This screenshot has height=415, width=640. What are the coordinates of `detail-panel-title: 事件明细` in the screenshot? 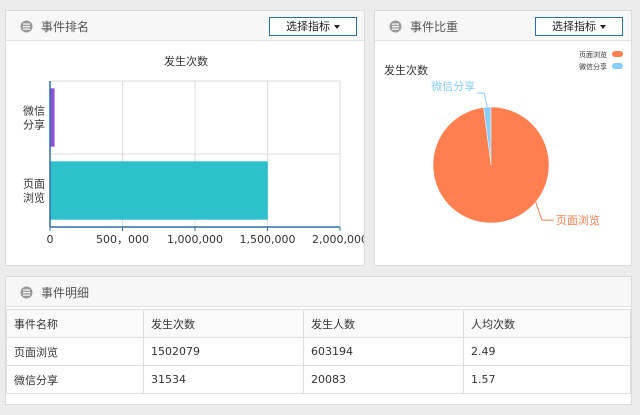 It's located at (65, 293).